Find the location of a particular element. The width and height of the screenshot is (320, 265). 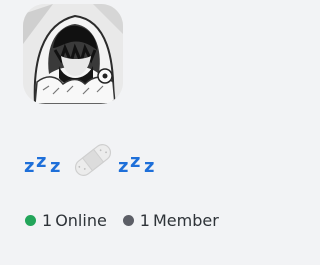

online-status-dot is located at coordinates (30, 220).